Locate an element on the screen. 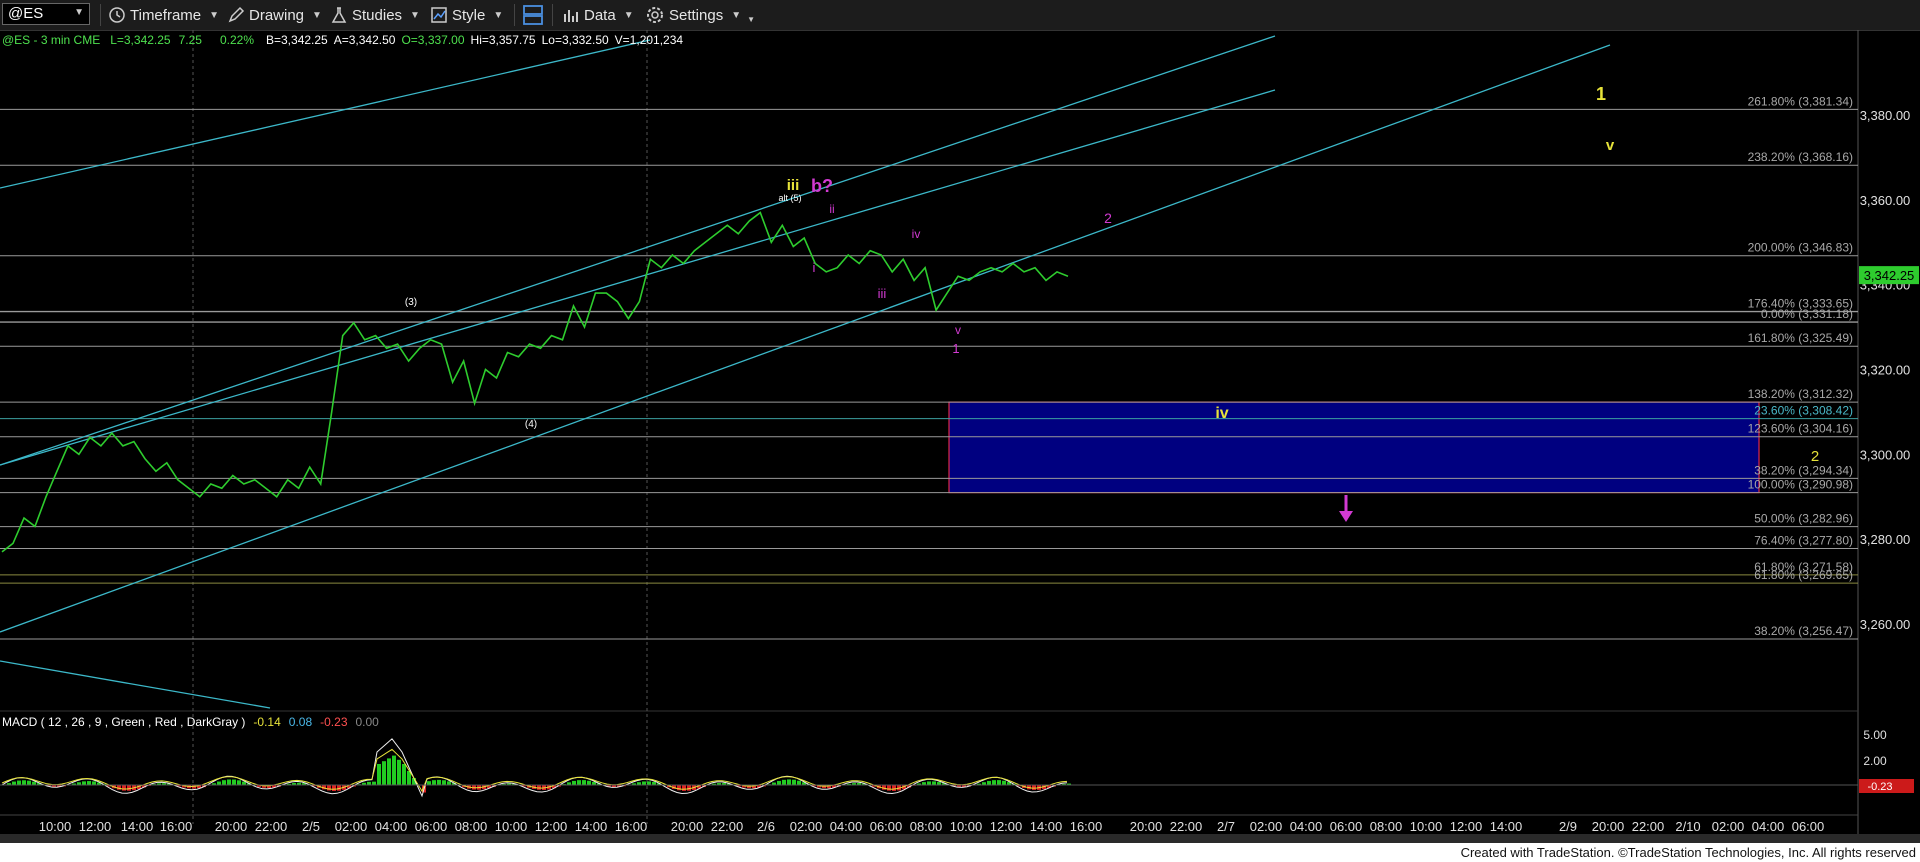  wave-label: iii is located at coordinates (882, 293).